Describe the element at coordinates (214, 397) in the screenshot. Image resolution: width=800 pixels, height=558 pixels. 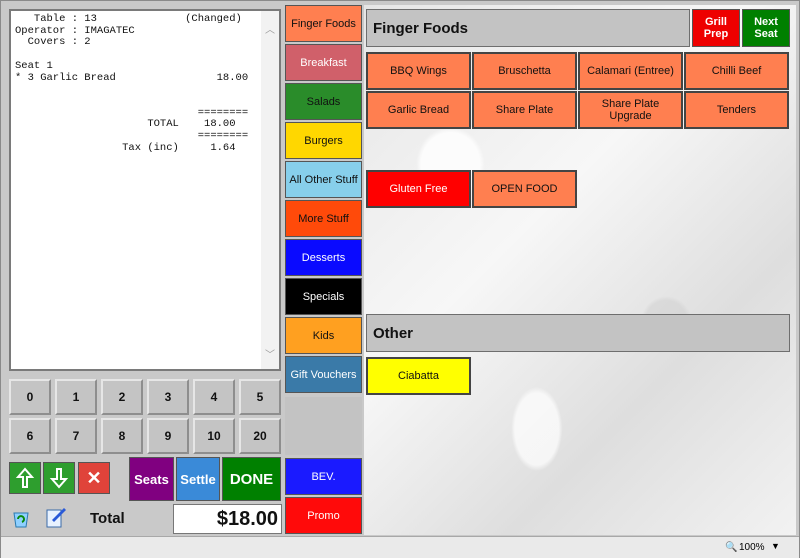
I see `keypad-key: 4` at that location.